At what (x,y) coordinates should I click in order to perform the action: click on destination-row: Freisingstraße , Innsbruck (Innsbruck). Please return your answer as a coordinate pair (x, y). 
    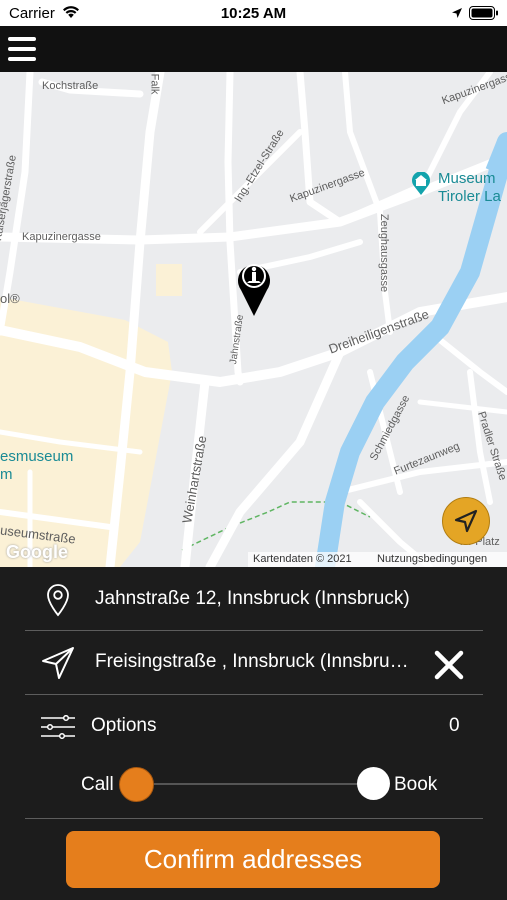
    Looking at the image, I should click on (254, 662).